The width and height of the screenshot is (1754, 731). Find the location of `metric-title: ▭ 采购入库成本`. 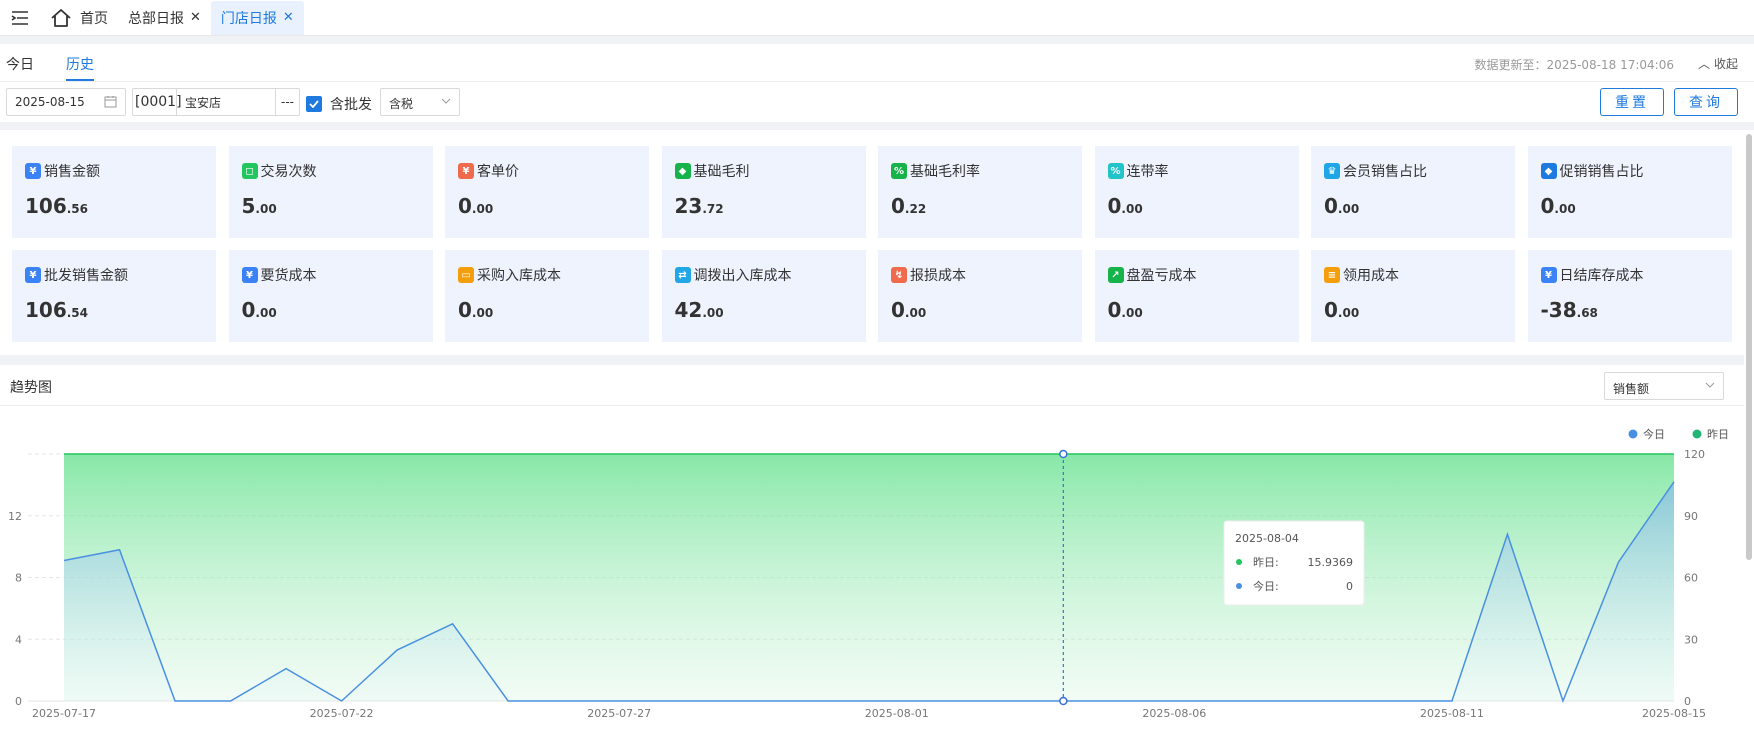

metric-title: ▭ 采购入库成本 is located at coordinates (509, 275).